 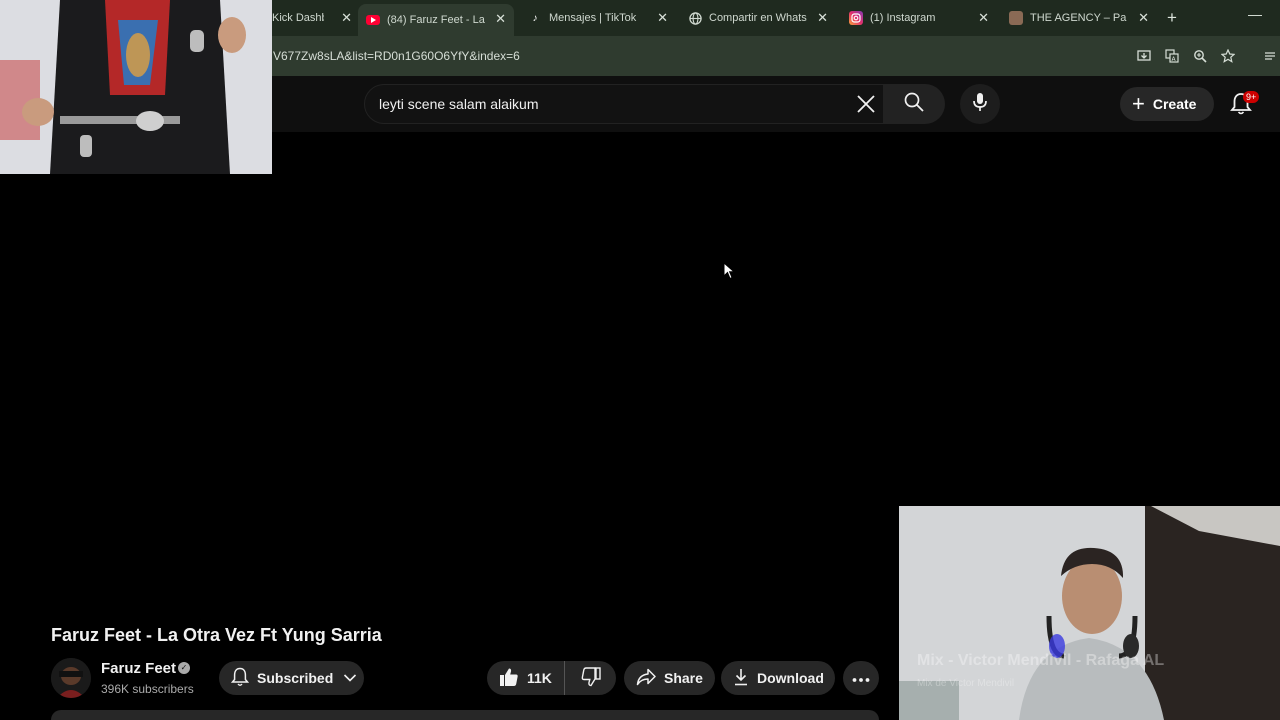 What do you see at coordinates (509, 678) in the screenshot?
I see `thumbs-up-icon` at bounding box center [509, 678].